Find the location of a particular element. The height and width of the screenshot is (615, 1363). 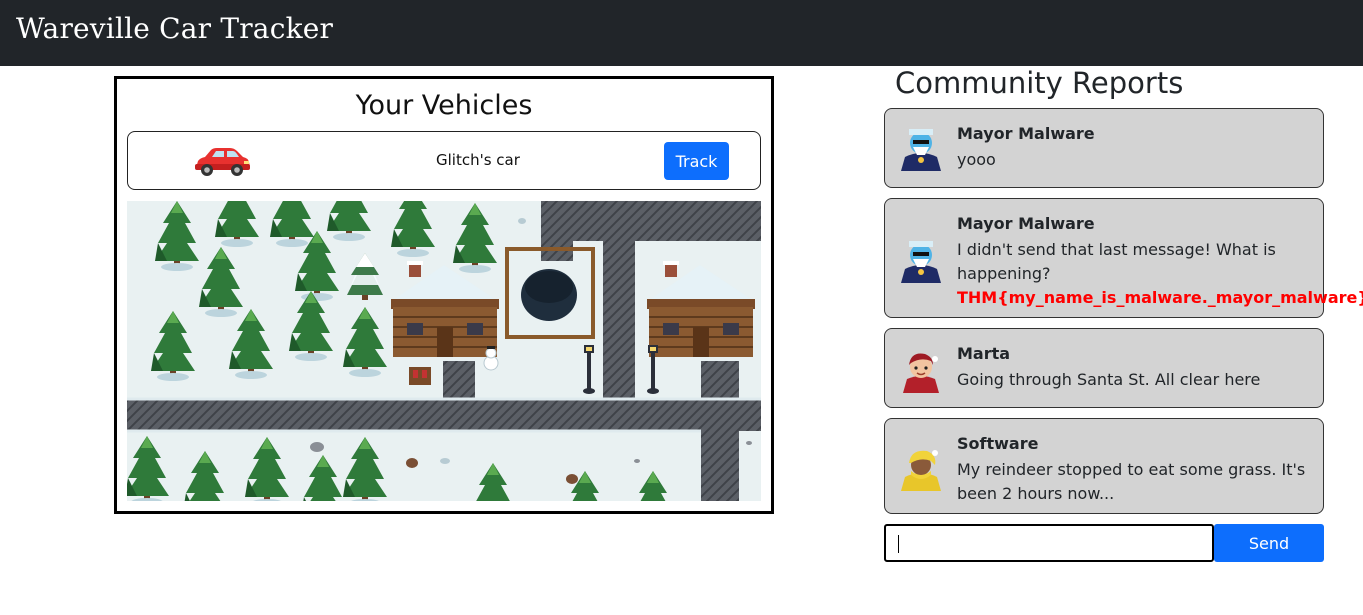

report-text: yooo is located at coordinates (976, 159).